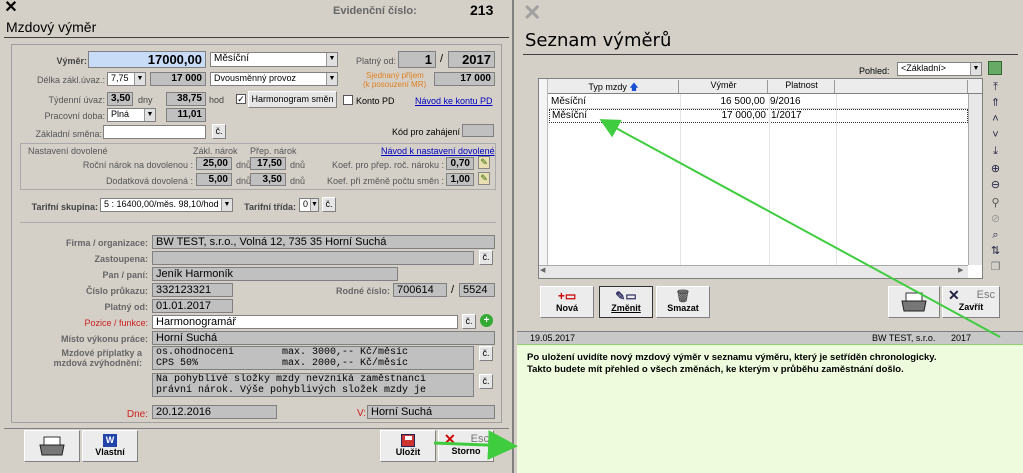 The width and height of the screenshot is (1023, 473). What do you see at coordinates (985, 295) in the screenshot?
I see `zavrit-esc: Esc` at bounding box center [985, 295].